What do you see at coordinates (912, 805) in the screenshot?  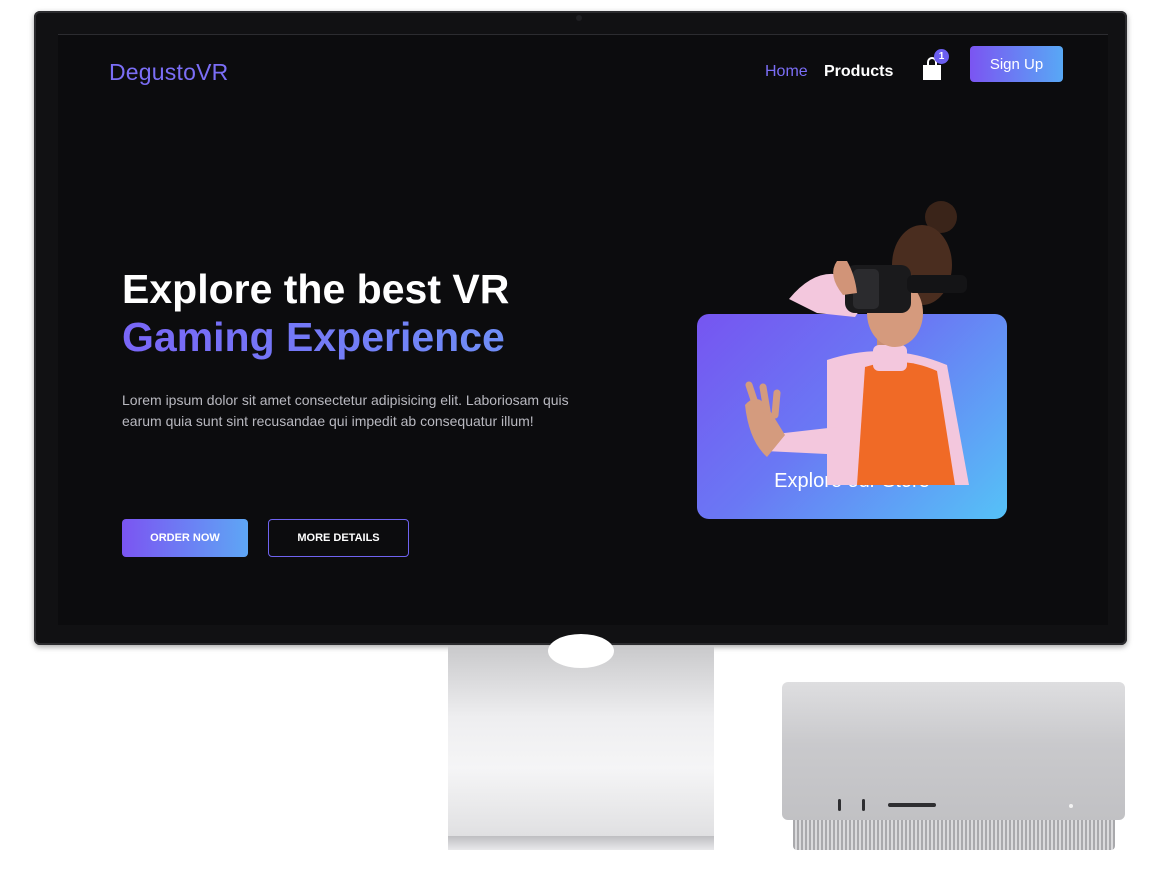 I see `sd-card-slot` at bounding box center [912, 805].